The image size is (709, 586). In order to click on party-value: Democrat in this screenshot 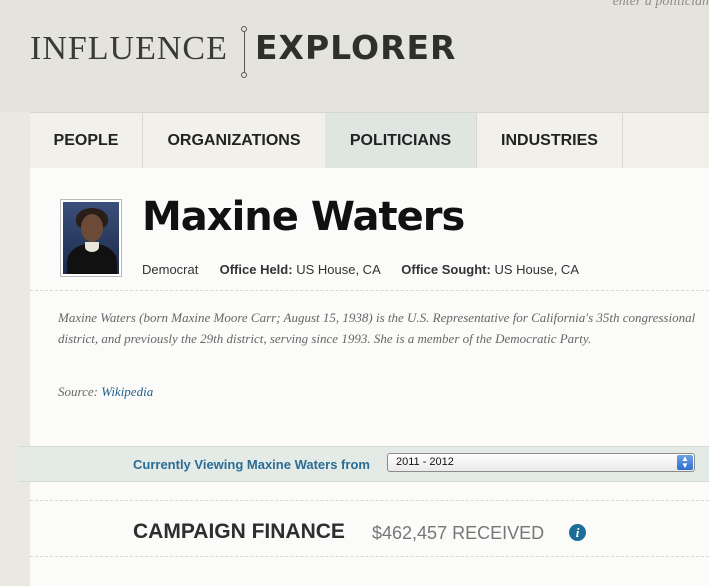, I will do `click(170, 269)`.